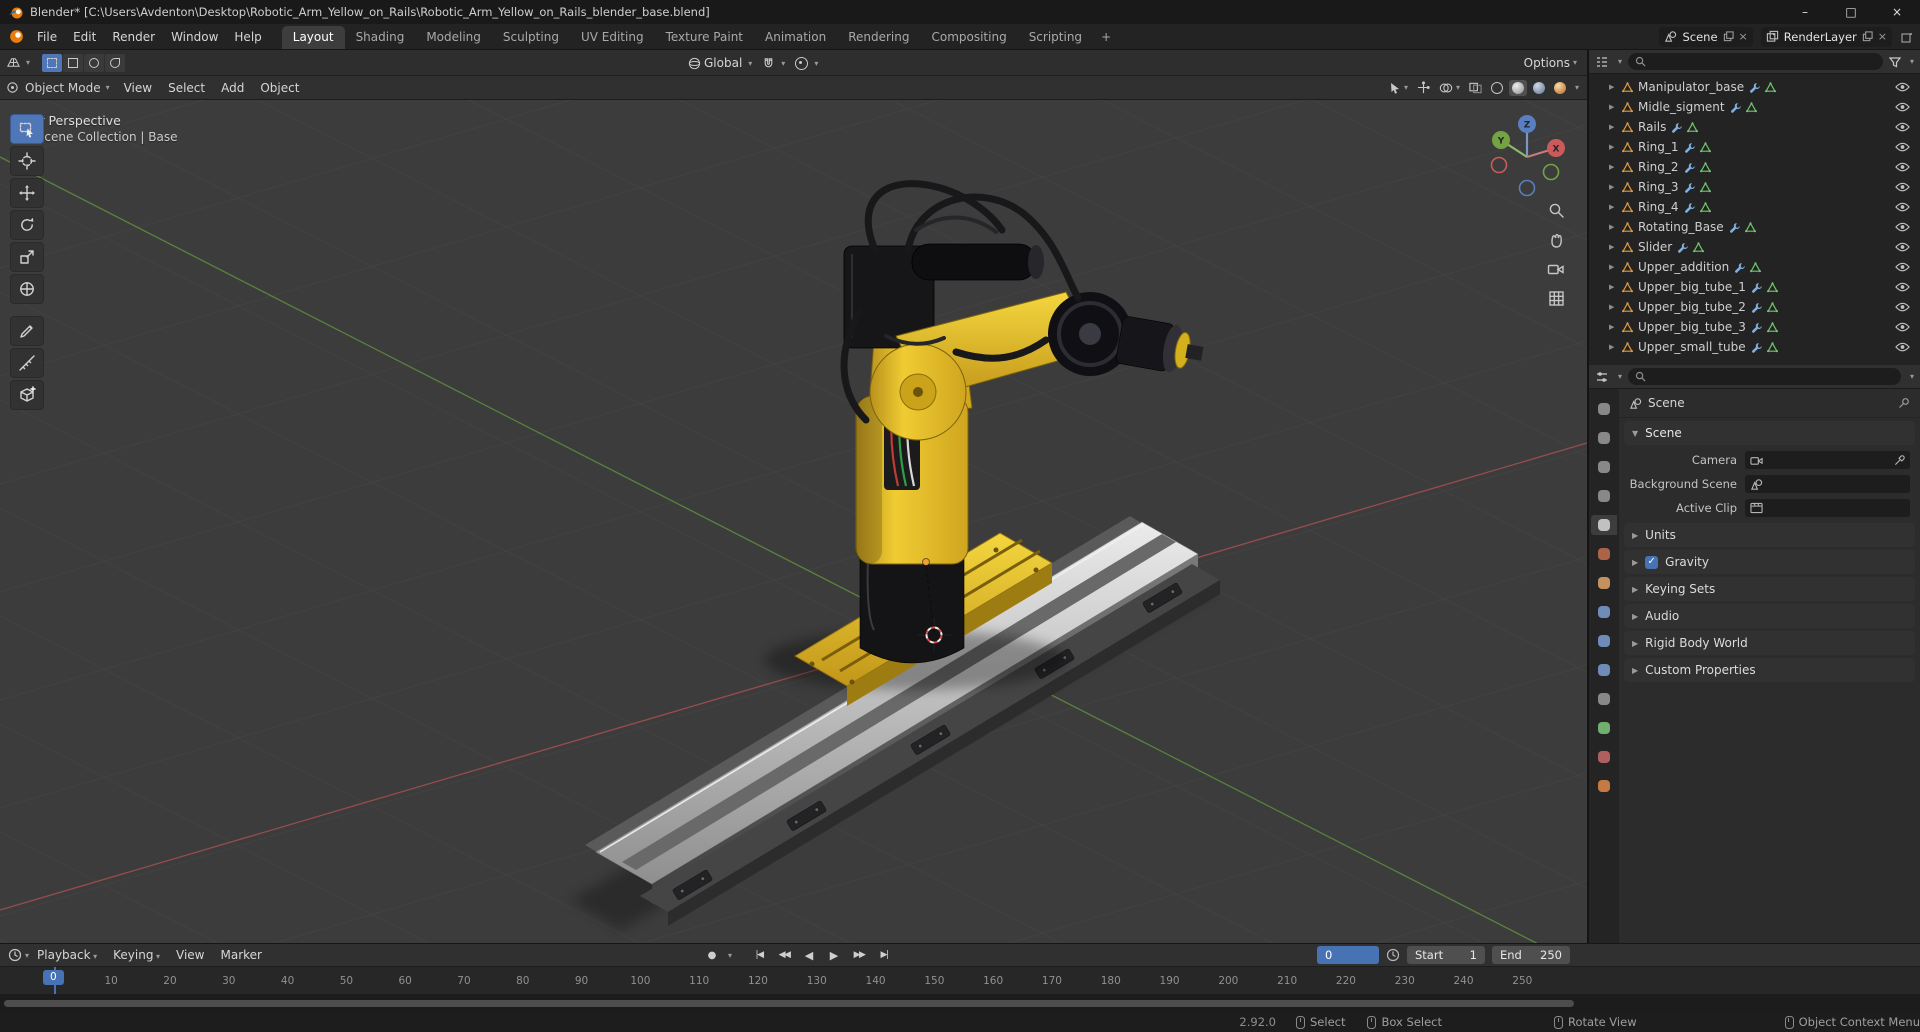 This screenshot has width=1920, height=1032. I want to click on properties-editor-selector, so click(1602, 377).